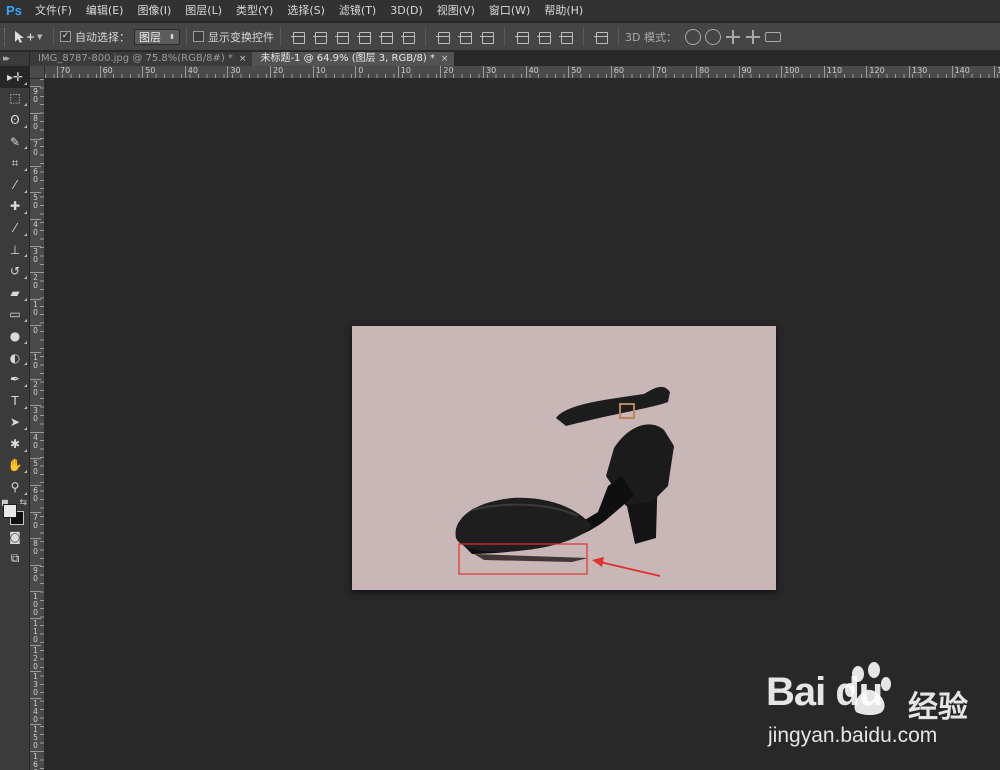 The height and width of the screenshot is (770, 1000). Describe the element at coordinates (875, 72) in the screenshot. I see `ruler-tick-label: 120` at that location.